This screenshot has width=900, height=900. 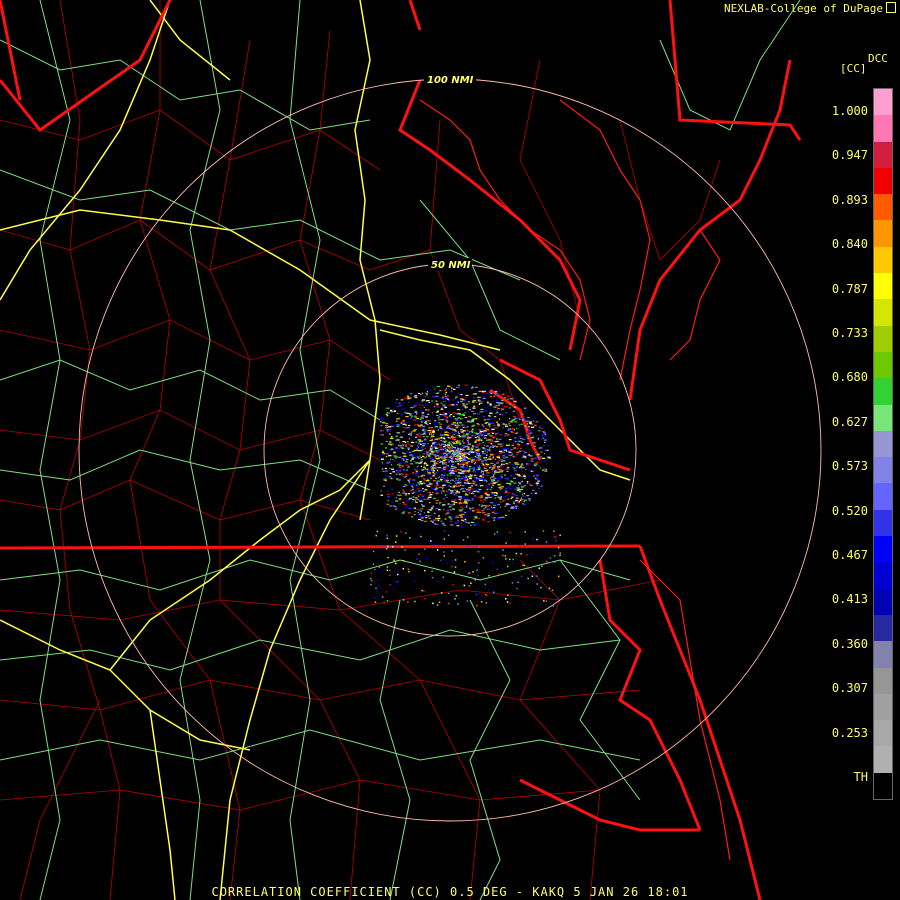 What do you see at coordinates (849, 732) in the screenshot?
I see `legend-tick-label: 0.253` at bounding box center [849, 732].